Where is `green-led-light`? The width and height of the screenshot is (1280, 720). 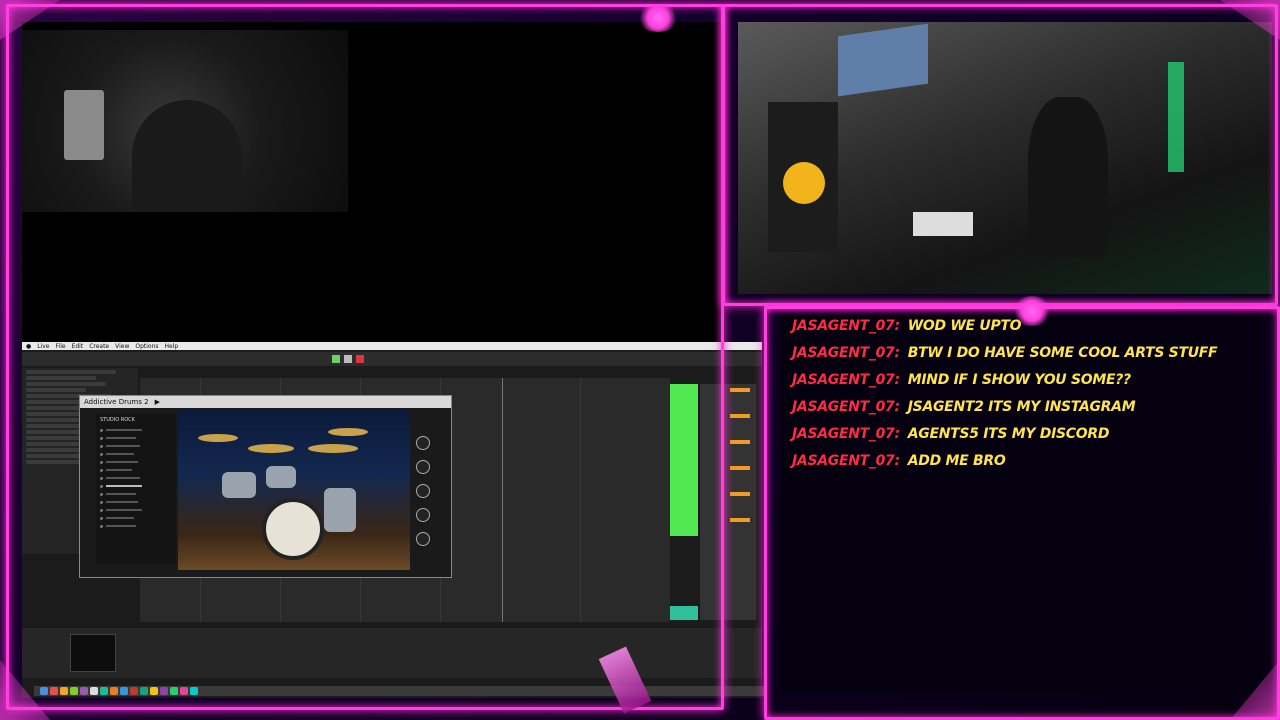
green-led-light is located at coordinates (1176, 117).